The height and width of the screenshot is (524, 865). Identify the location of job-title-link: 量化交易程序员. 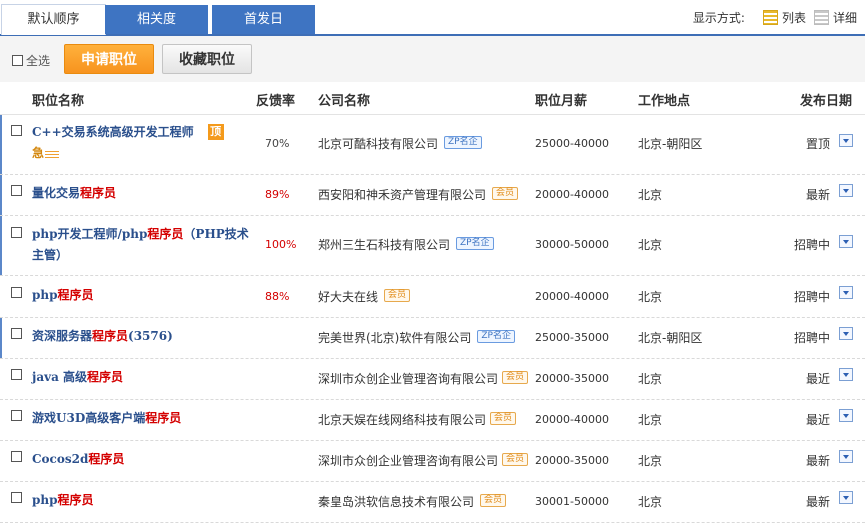
(74, 193).